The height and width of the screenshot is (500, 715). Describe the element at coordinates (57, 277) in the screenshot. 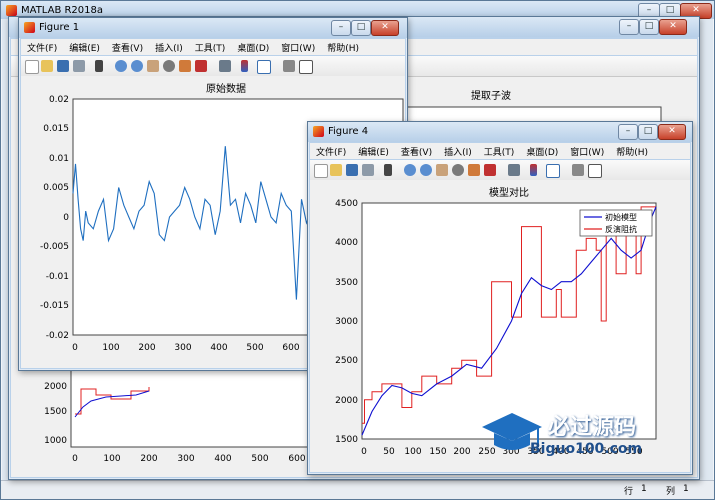

I see `fig1-ytick: -0.01` at that location.